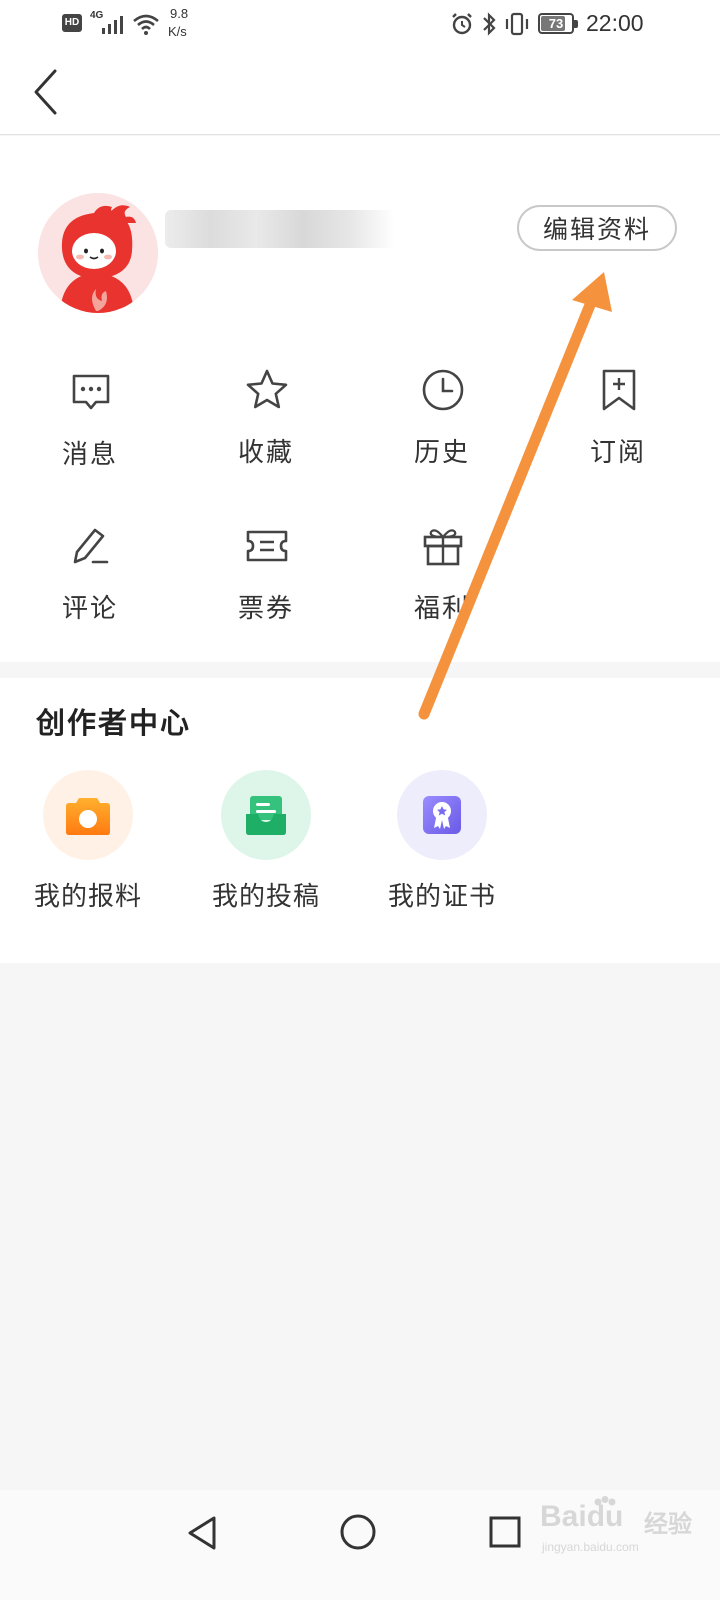 This screenshot has height=1600, width=720. Describe the element at coordinates (442, 433) in the screenshot. I see `grid-item-history: 历史` at that location.